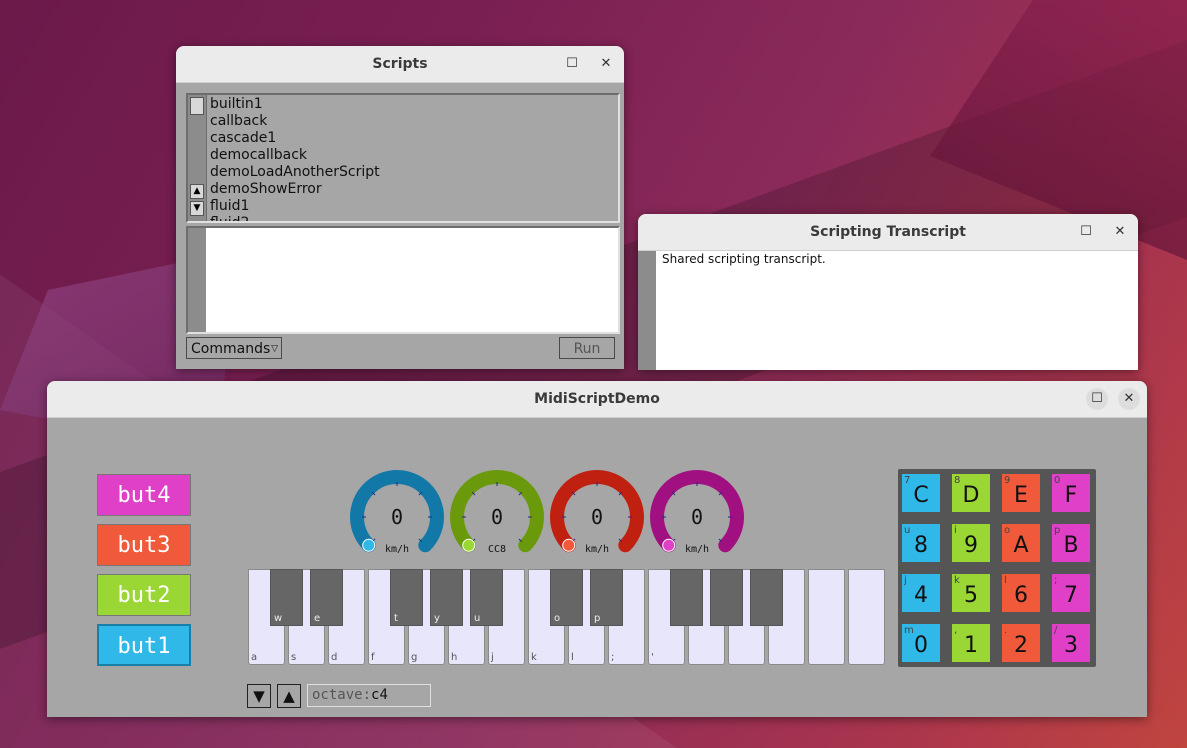  What do you see at coordinates (587, 348) in the screenshot?
I see `run-button: Run` at bounding box center [587, 348].